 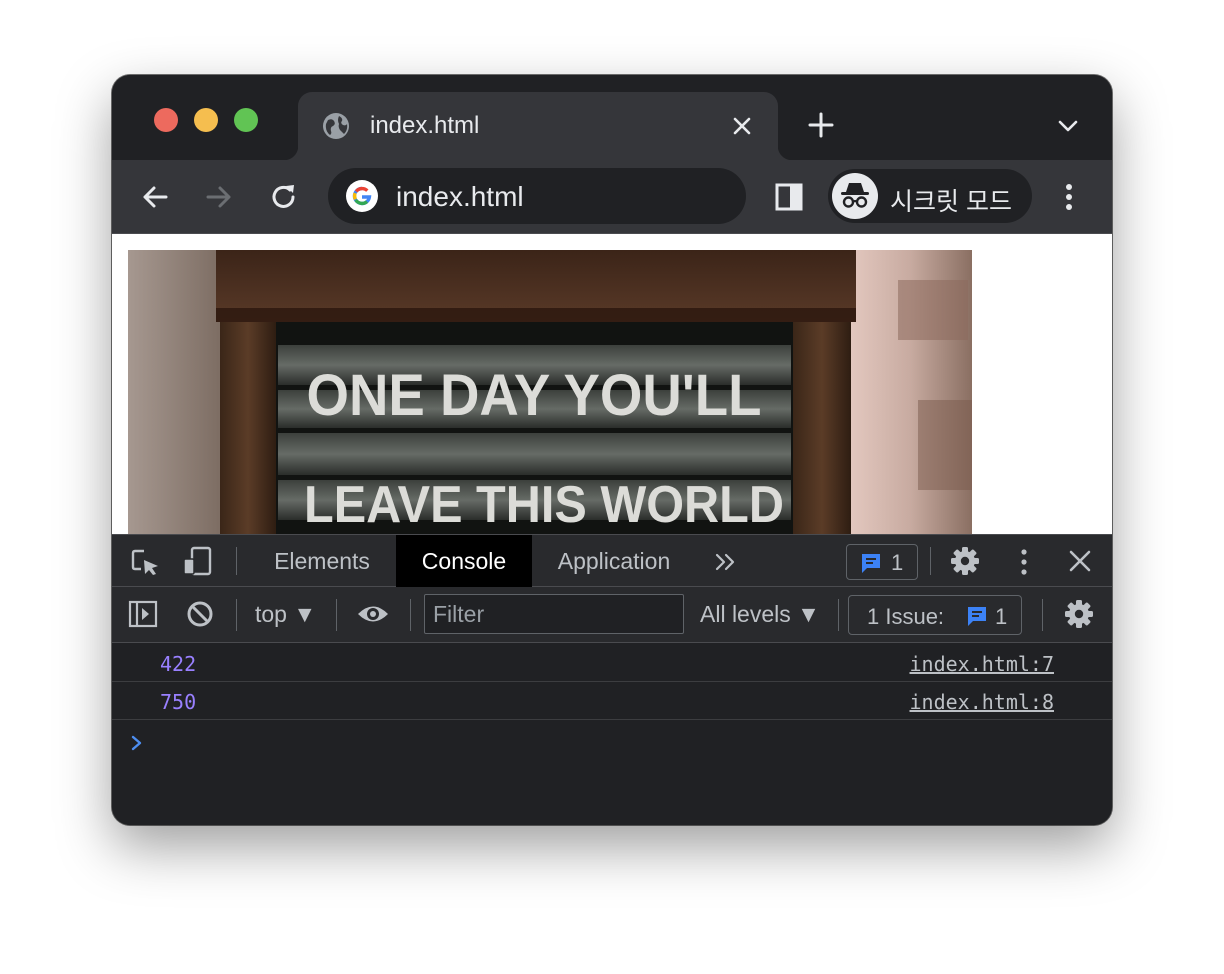 I want to click on reload-icon, so click(x=284, y=197).